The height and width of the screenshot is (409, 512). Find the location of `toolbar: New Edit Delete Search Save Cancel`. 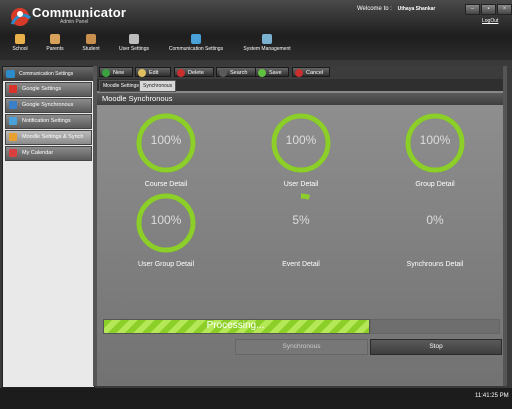

toolbar: New Edit Delete Search Save Cancel is located at coordinates (300, 72).